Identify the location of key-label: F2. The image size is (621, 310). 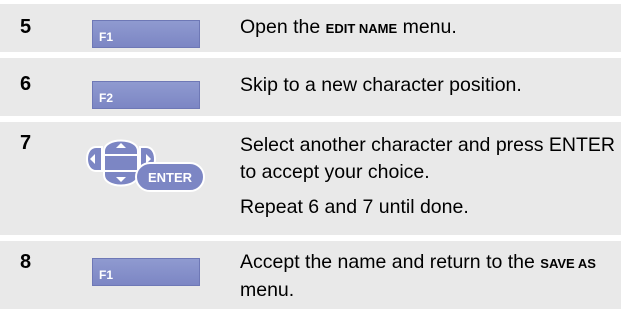
(106, 98).